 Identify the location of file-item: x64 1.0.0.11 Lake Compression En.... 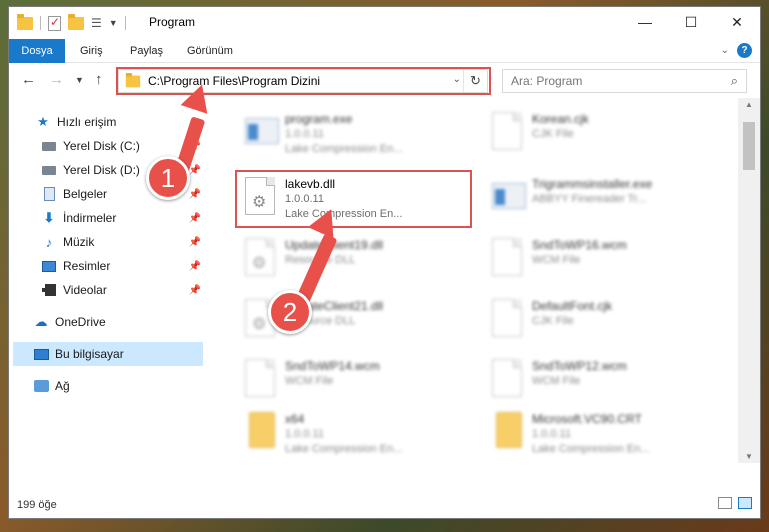
(355, 434).